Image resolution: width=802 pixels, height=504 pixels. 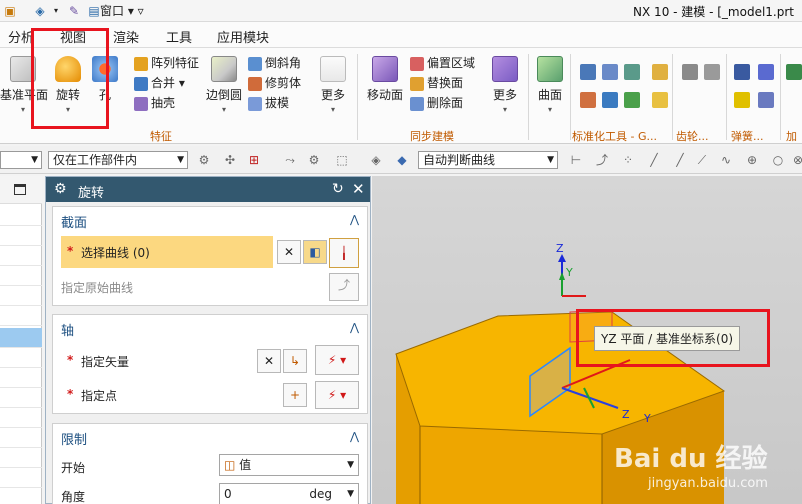 What do you see at coordinates (295, 361) in the screenshot?
I see `vector-dialog-button: ↳` at bounding box center [295, 361].